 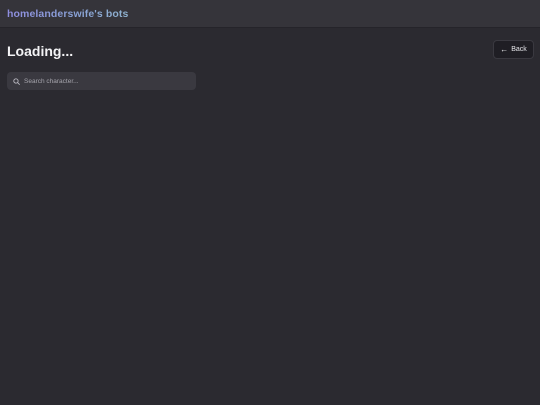 I want to click on back-button-label: Back, so click(x=519, y=49).